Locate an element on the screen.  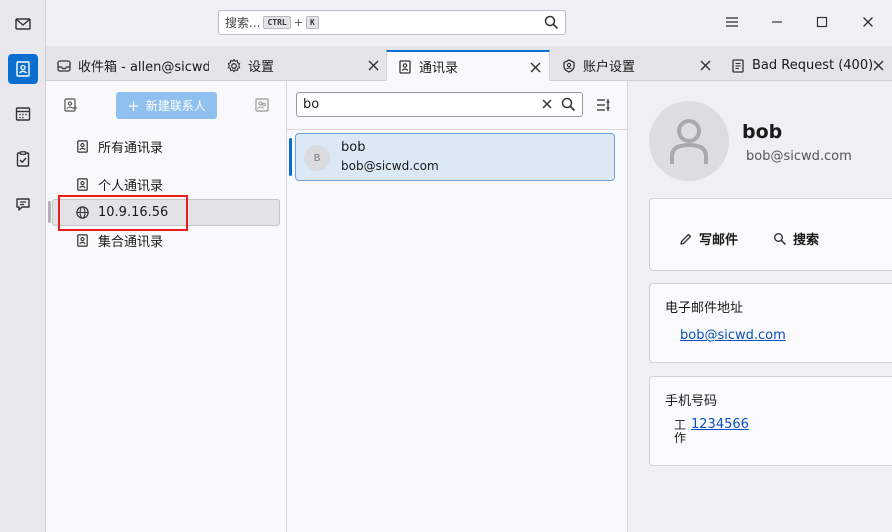
book-item-all: 所有通讯录 is located at coordinates (166, 146).